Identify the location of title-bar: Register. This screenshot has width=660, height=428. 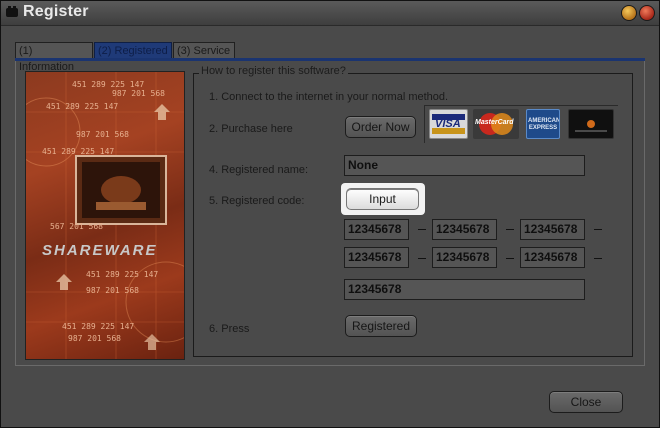
(330, 13).